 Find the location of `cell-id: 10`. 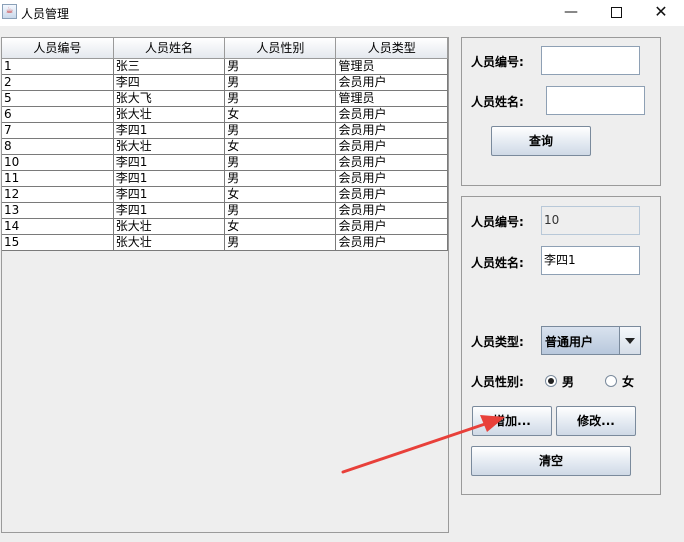

cell-id: 10 is located at coordinates (58, 162).